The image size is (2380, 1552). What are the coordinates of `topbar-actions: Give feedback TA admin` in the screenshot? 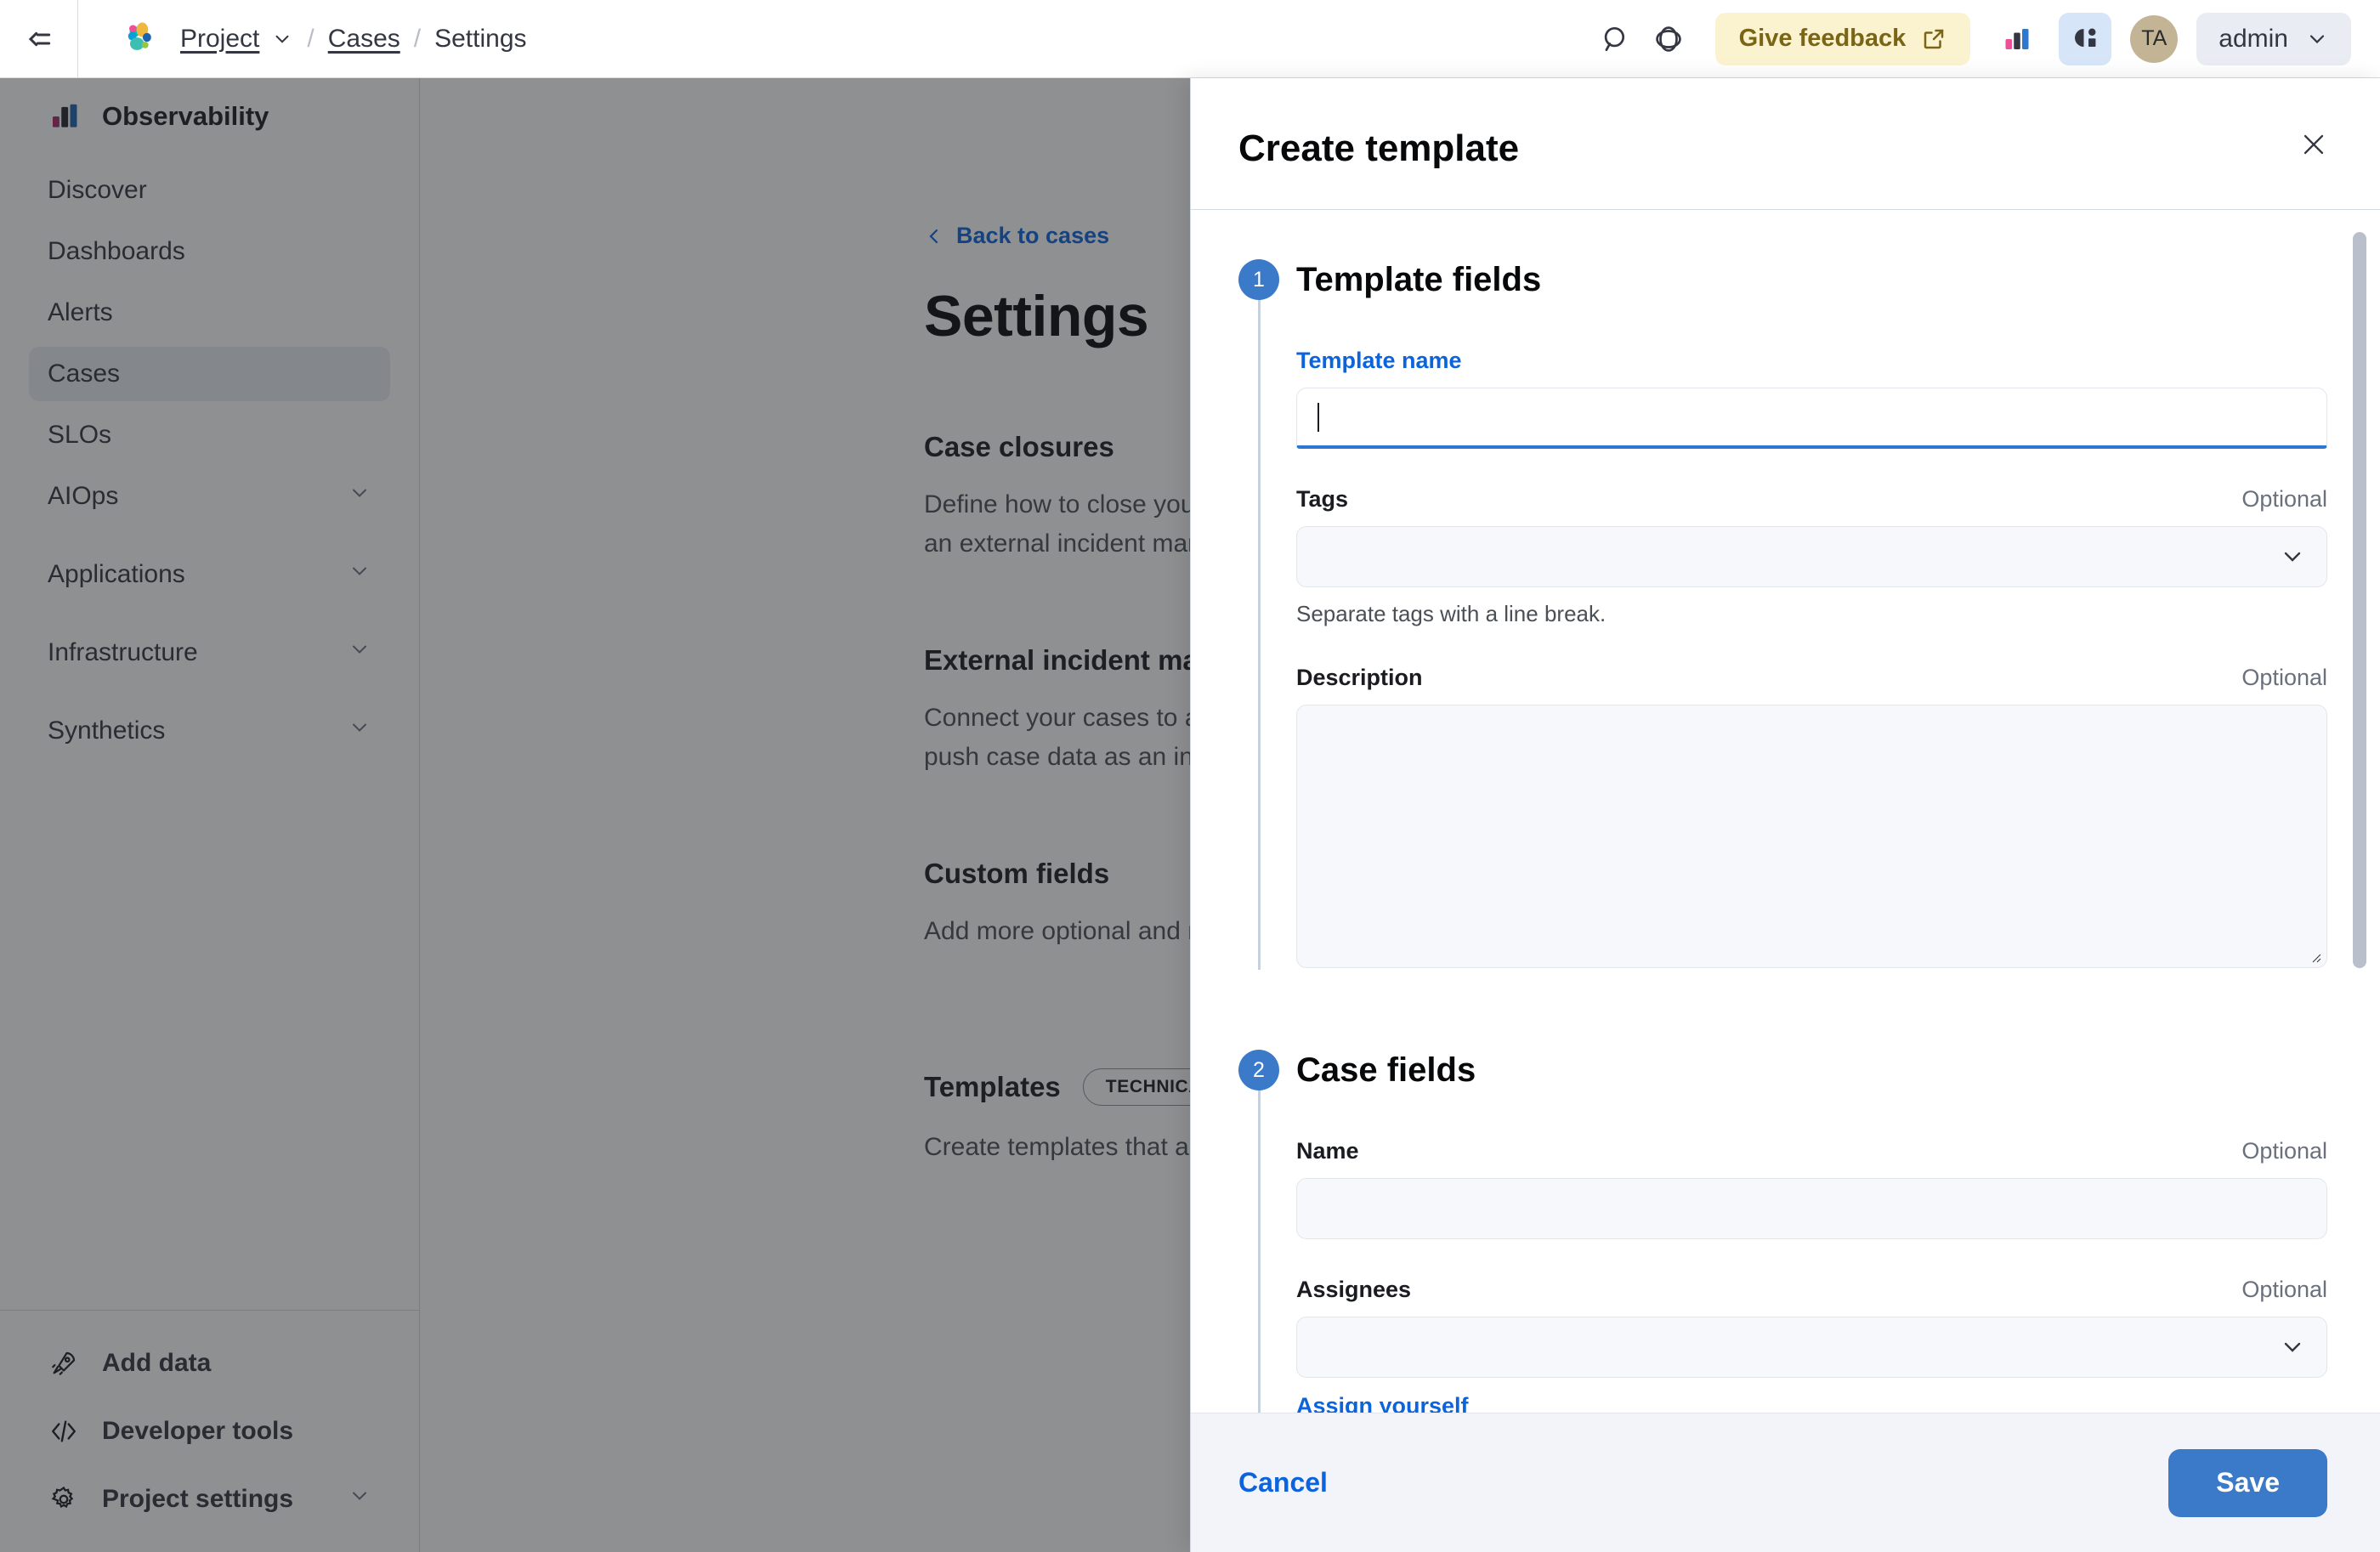 It's located at (1985, 38).